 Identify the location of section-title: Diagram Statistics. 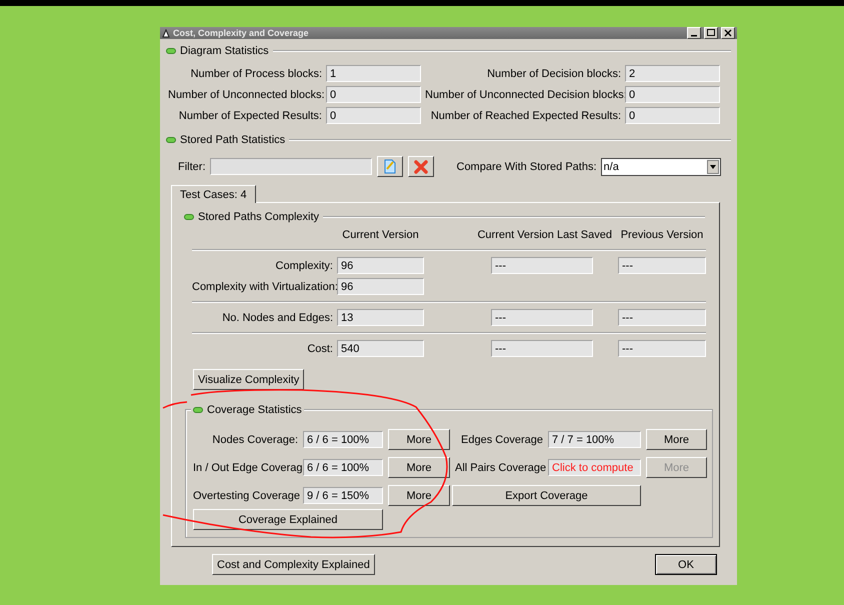
(224, 51).